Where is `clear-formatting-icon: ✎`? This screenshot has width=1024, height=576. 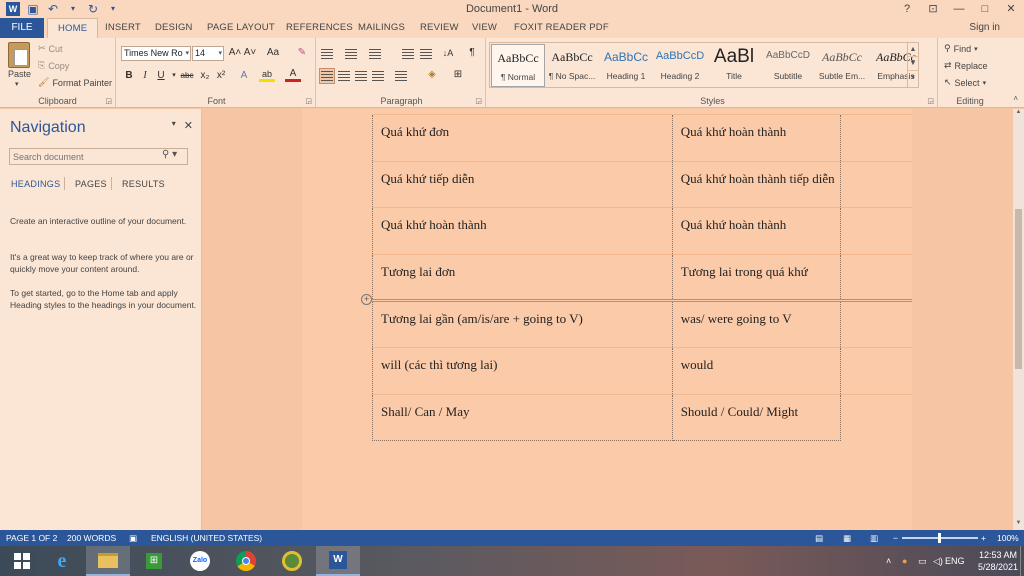
clear-formatting-icon: ✎ is located at coordinates (302, 53).